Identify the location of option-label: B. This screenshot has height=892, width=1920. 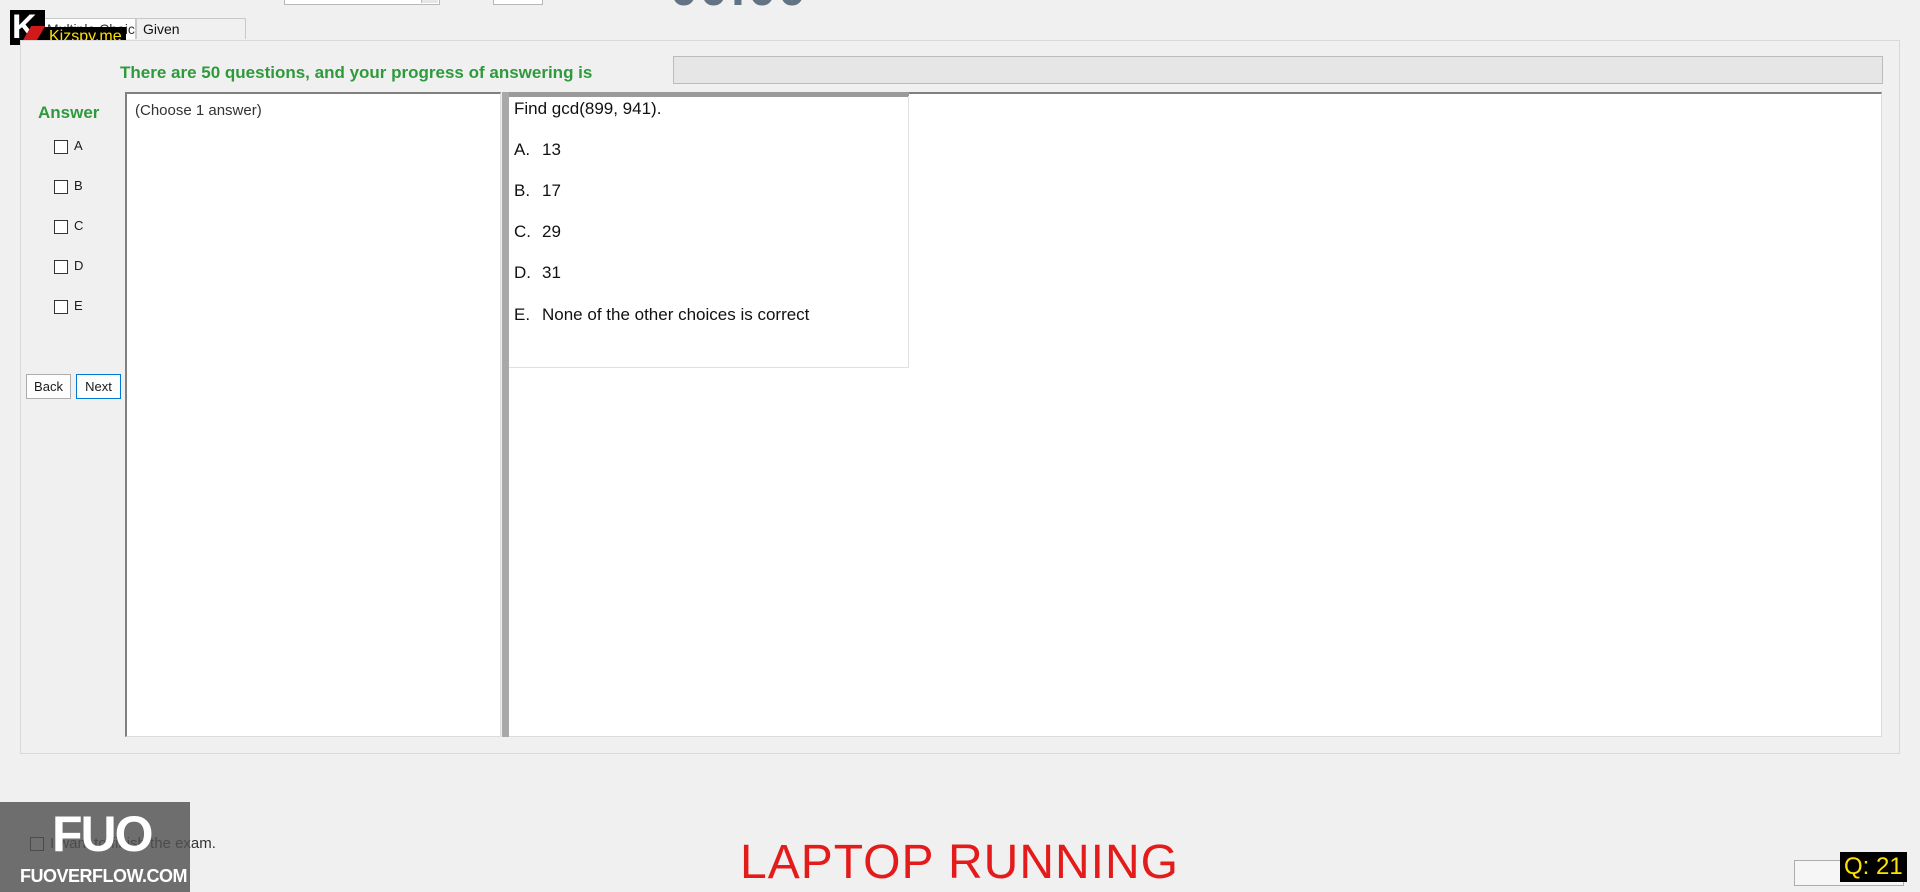
(78, 185).